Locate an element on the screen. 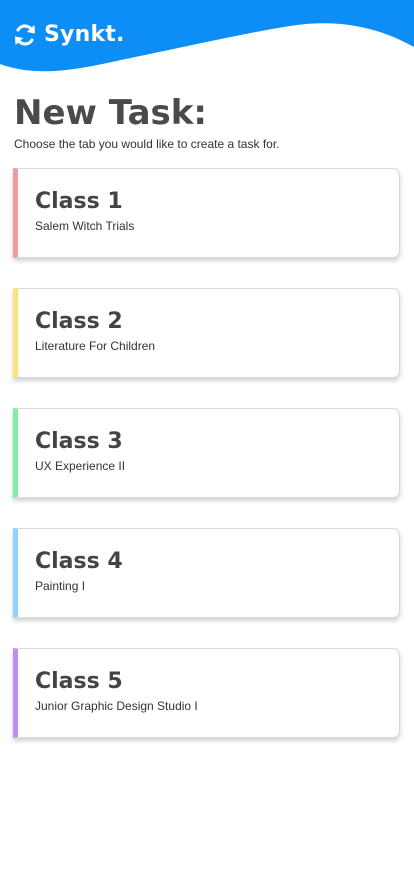 The height and width of the screenshot is (896, 414). class-card-3: Class 3 UX Experience II is located at coordinates (206, 453).